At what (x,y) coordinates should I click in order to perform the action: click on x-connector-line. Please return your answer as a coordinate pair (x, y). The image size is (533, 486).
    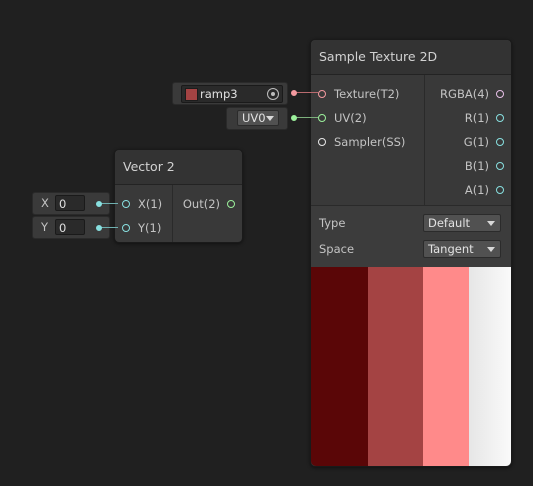
    Looking at the image, I should click on (109, 203).